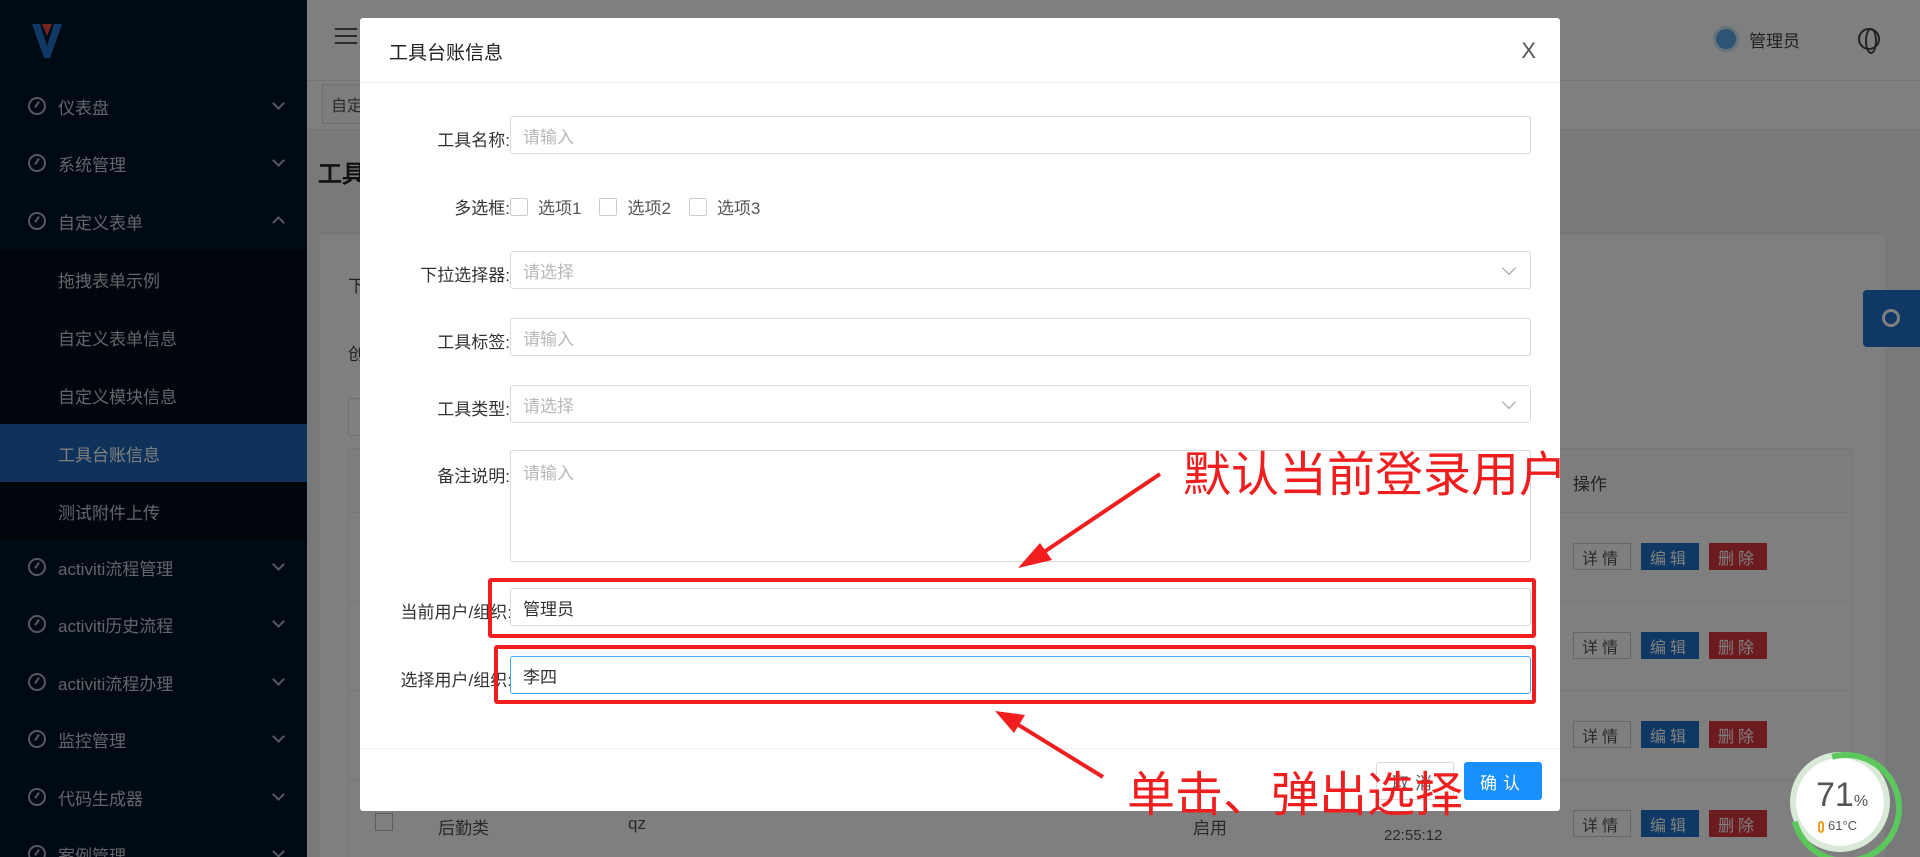 The image size is (1920, 857). Describe the element at coordinates (1835, 795) in the screenshot. I see `gauge-percent-value: 71` at that location.